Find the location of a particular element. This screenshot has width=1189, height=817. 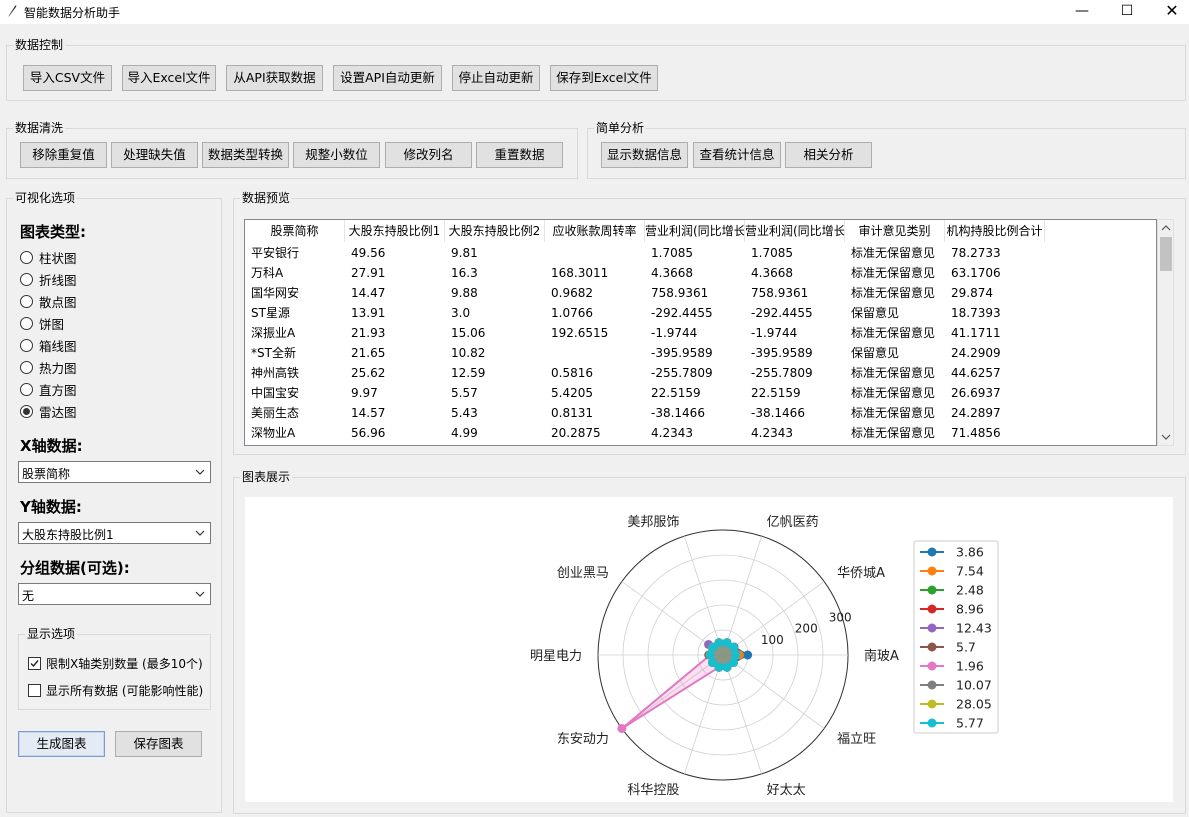

correlation-button: 相关分析 is located at coordinates (828, 155).